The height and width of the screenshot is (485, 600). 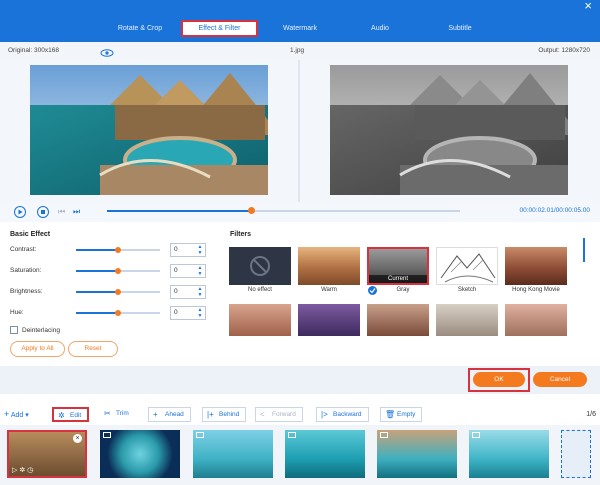 What do you see at coordinates (188, 271) in the screenshot?
I see `saturation-input: 0 ▲ ▼` at bounding box center [188, 271].